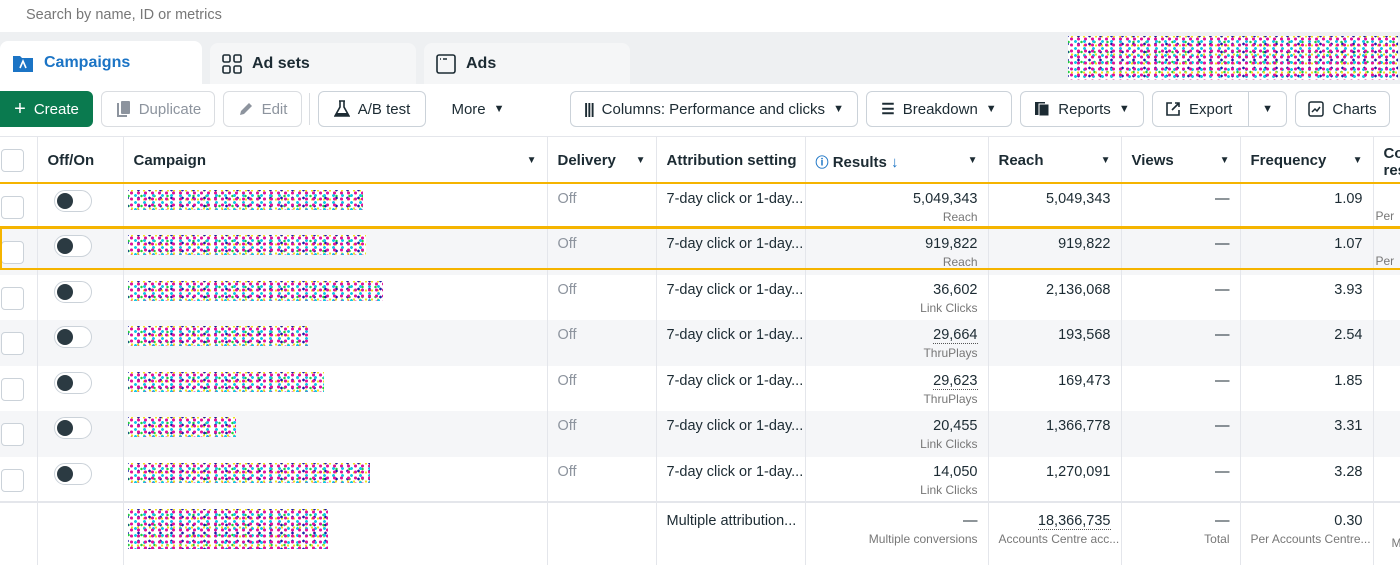 This screenshot has height=566, width=1400. I want to click on tab-campaigns: Campaigns, so click(101, 62).